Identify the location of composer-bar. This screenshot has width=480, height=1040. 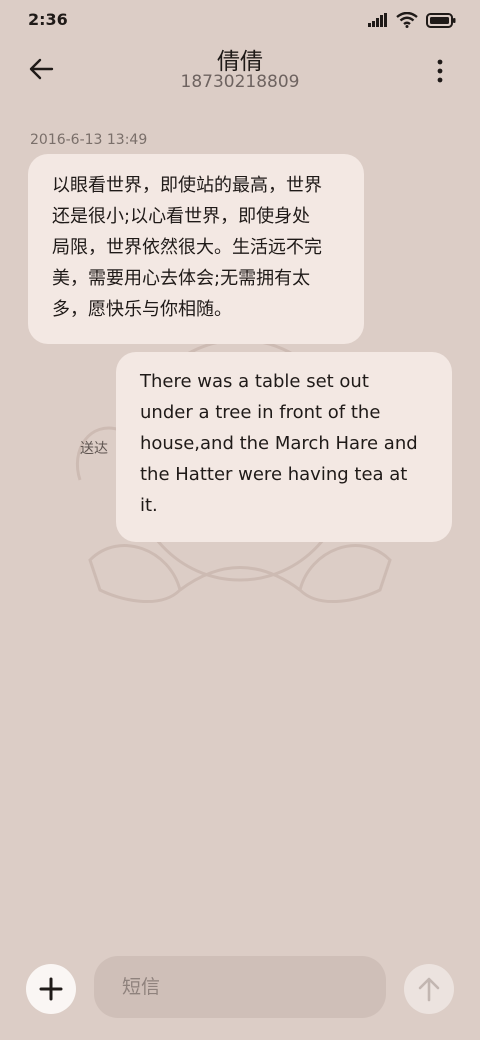
(240, 990).